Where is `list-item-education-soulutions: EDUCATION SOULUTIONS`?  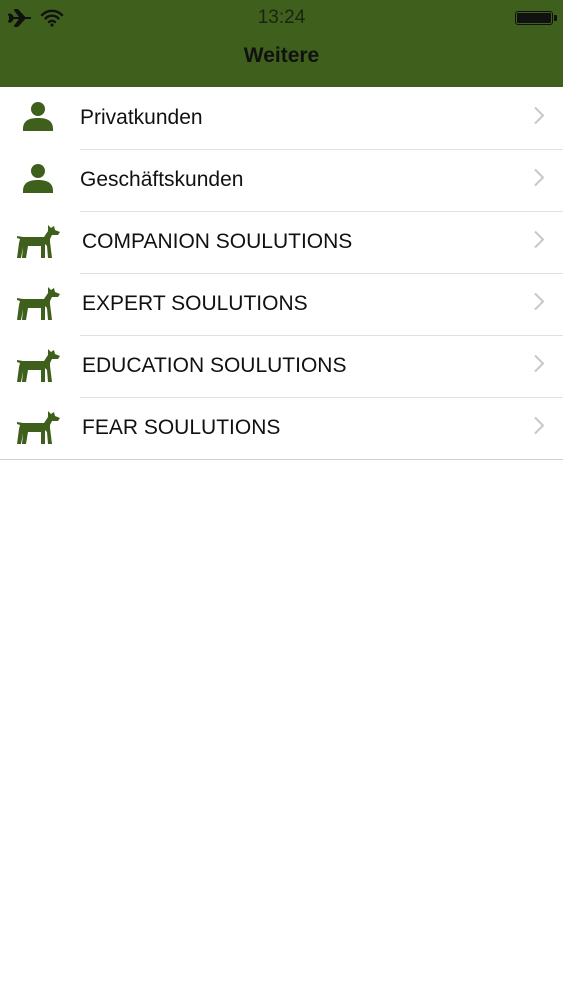 list-item-education-soulutions: EDUCATION SOULUTIONS is located at coordinates (281, 366).